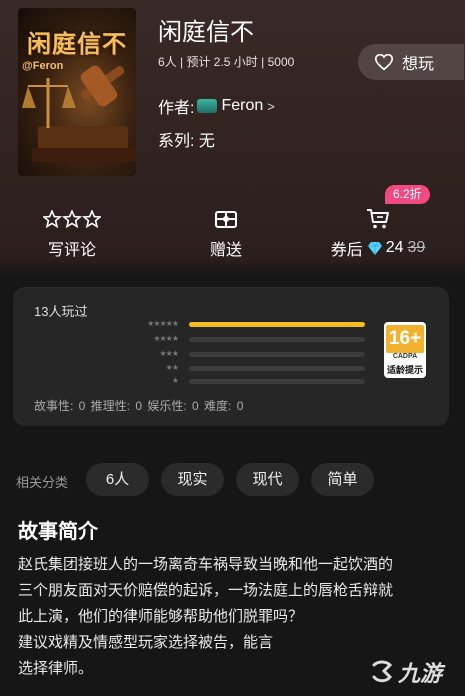  What do you see at coordinates (172, 367) in the screenshot?
I see `stars-2-label: ★★` at bounding box center [172, 367].